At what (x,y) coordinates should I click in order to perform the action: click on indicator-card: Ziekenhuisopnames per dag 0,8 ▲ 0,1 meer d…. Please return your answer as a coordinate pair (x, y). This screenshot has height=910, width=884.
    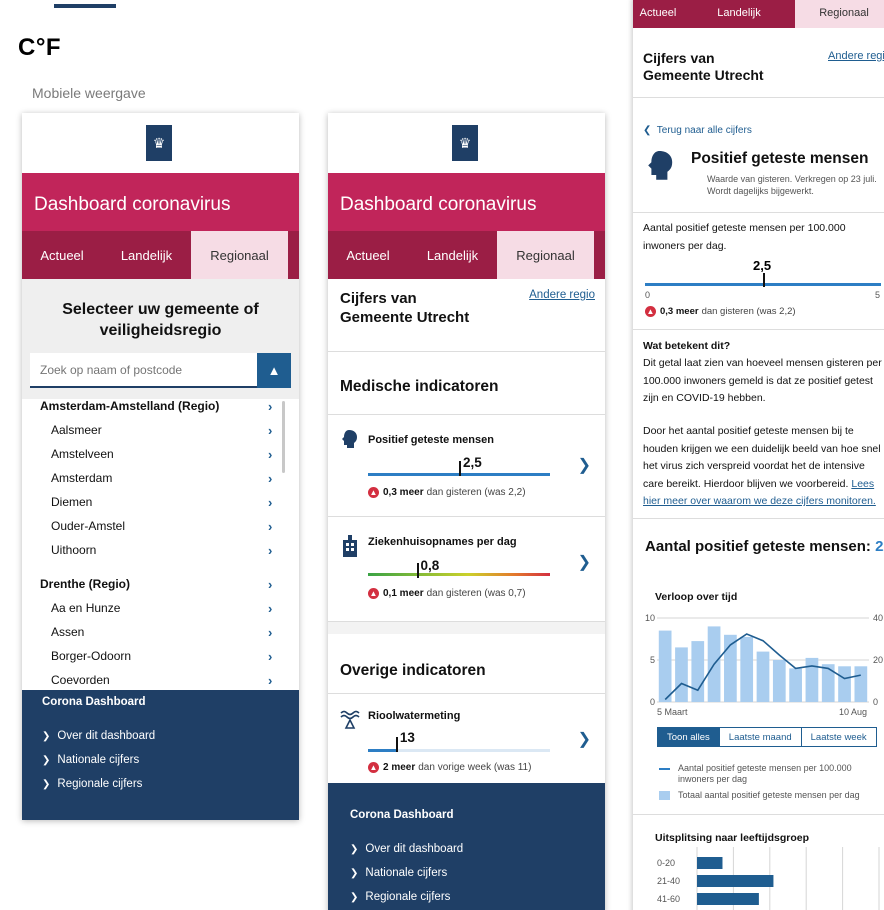
    Looking at the image, I should click on (466, 569).